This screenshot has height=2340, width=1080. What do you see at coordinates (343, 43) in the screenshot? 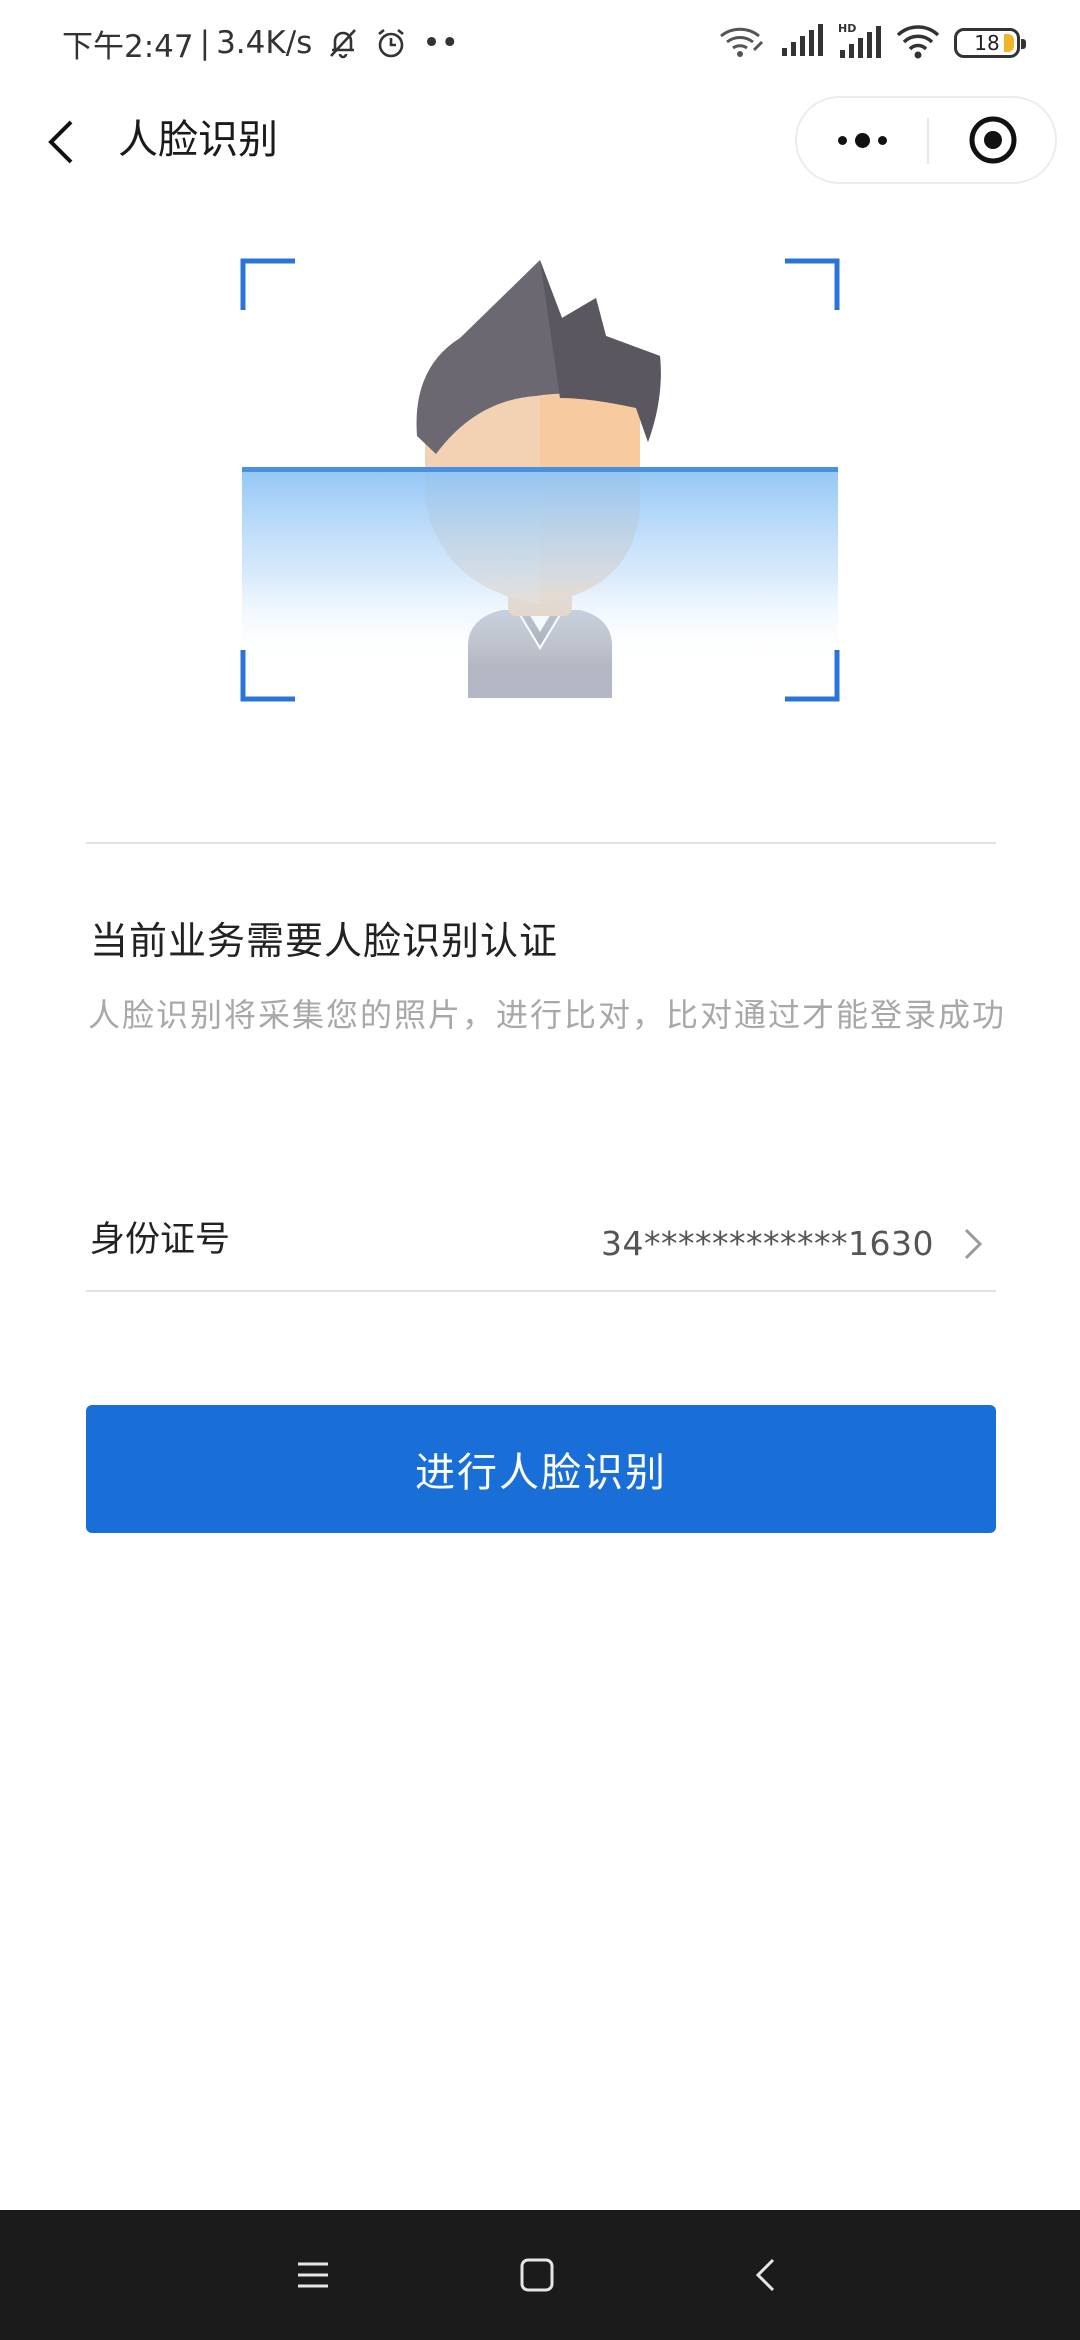
I see `mute-icon` at bounding box center [343, 43].